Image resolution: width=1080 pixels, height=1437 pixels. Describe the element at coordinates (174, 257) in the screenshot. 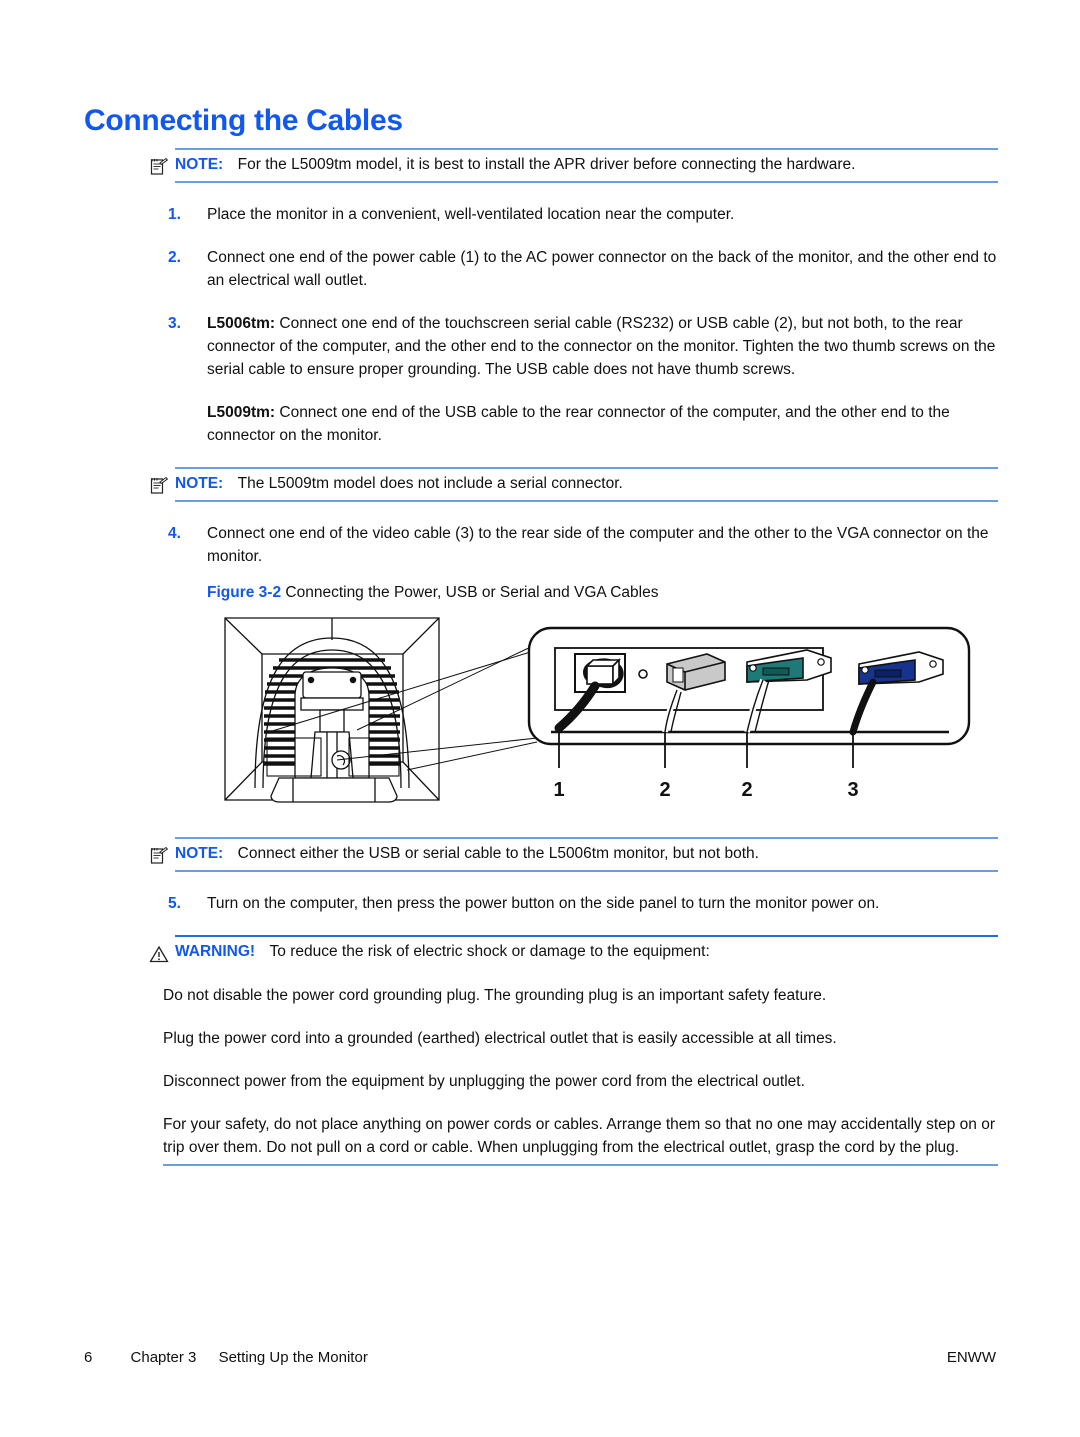

I see `step-number: 2.` at that location.